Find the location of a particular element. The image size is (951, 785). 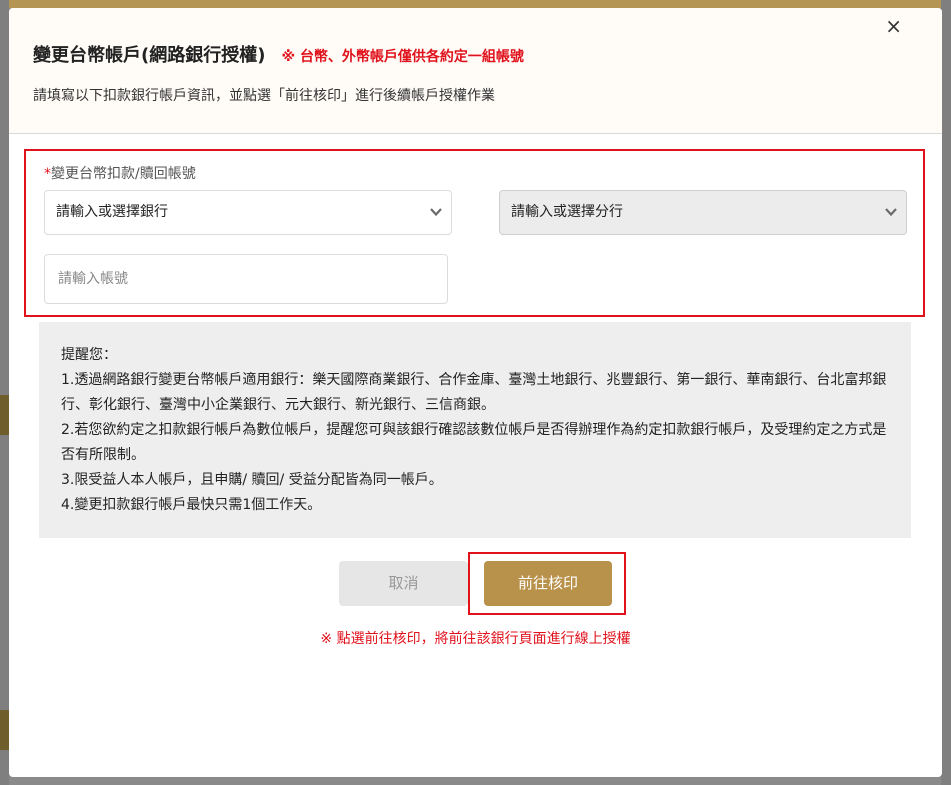

authorize-footnote: ※ 點選前往核印，將前往該銀行頁面進行線上授權 is located at coordinates (475, 639).